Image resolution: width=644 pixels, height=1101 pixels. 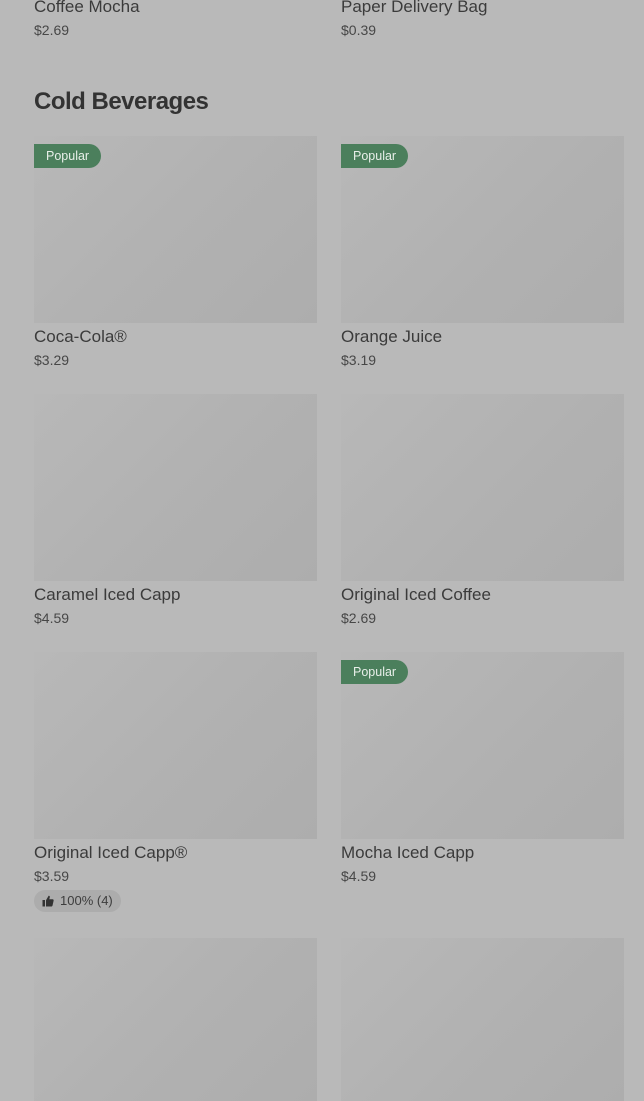 I want to click on item-price: $2.69, so click(x=359, y=618).